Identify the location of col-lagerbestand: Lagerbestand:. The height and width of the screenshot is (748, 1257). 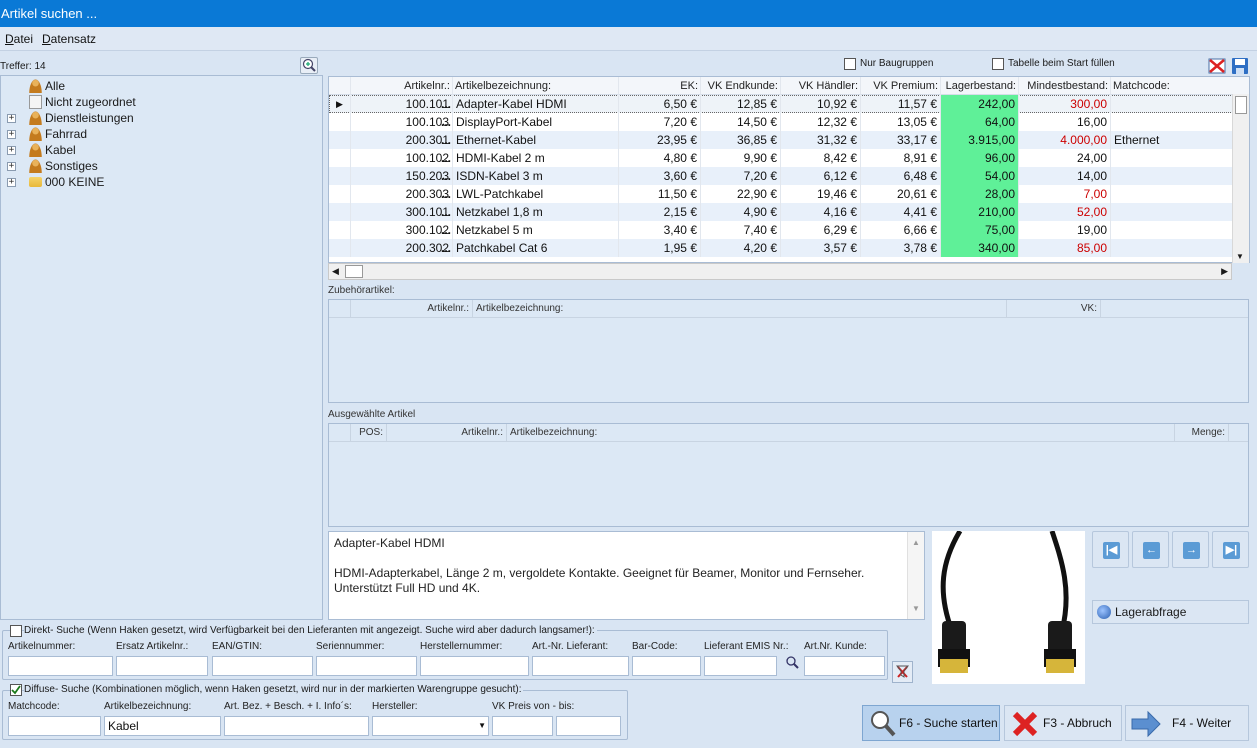
(980, 86).